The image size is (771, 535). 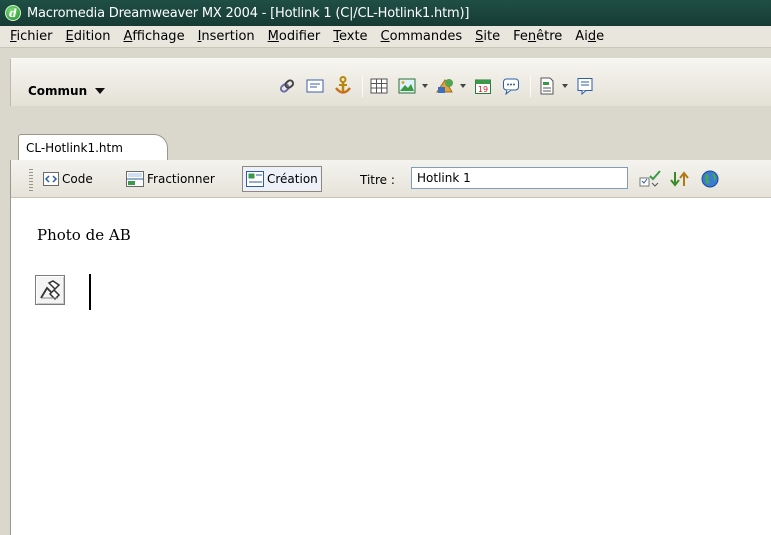 What do you see at coordinates (488, 36) in the screenshot?
I see `menu-site: Site` at bounding box center [488, 36].